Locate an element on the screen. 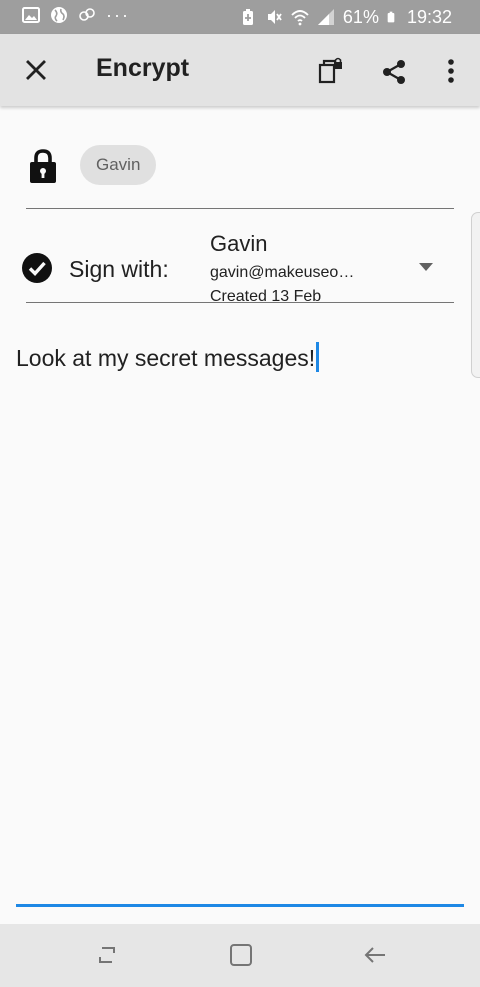 The image size is (480, 987). sign-divider is located at coordinates (240, 302).